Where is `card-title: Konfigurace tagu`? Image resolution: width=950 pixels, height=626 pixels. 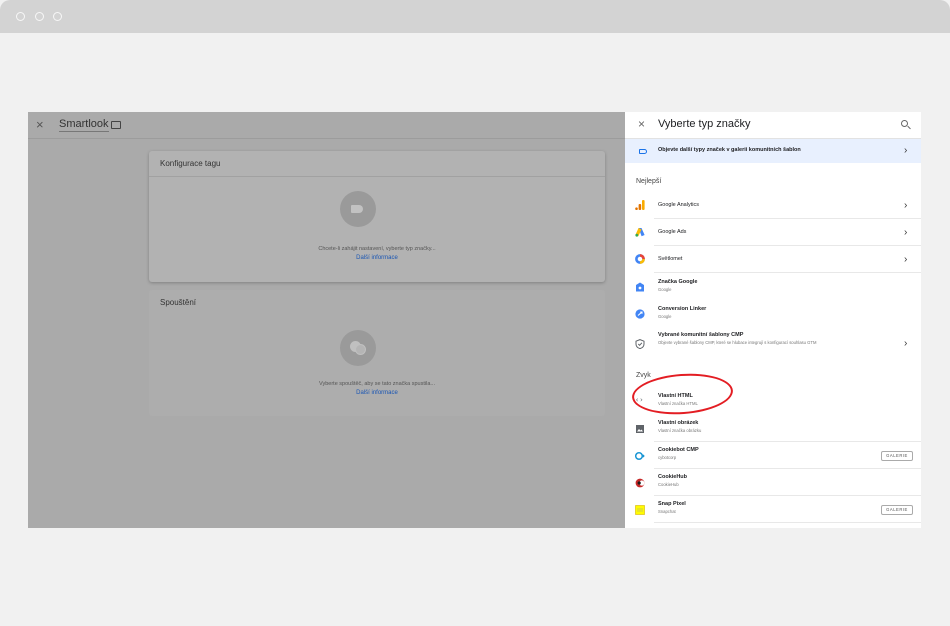
card-title: Konfigurace tagu is located at coordinates (190, 163).